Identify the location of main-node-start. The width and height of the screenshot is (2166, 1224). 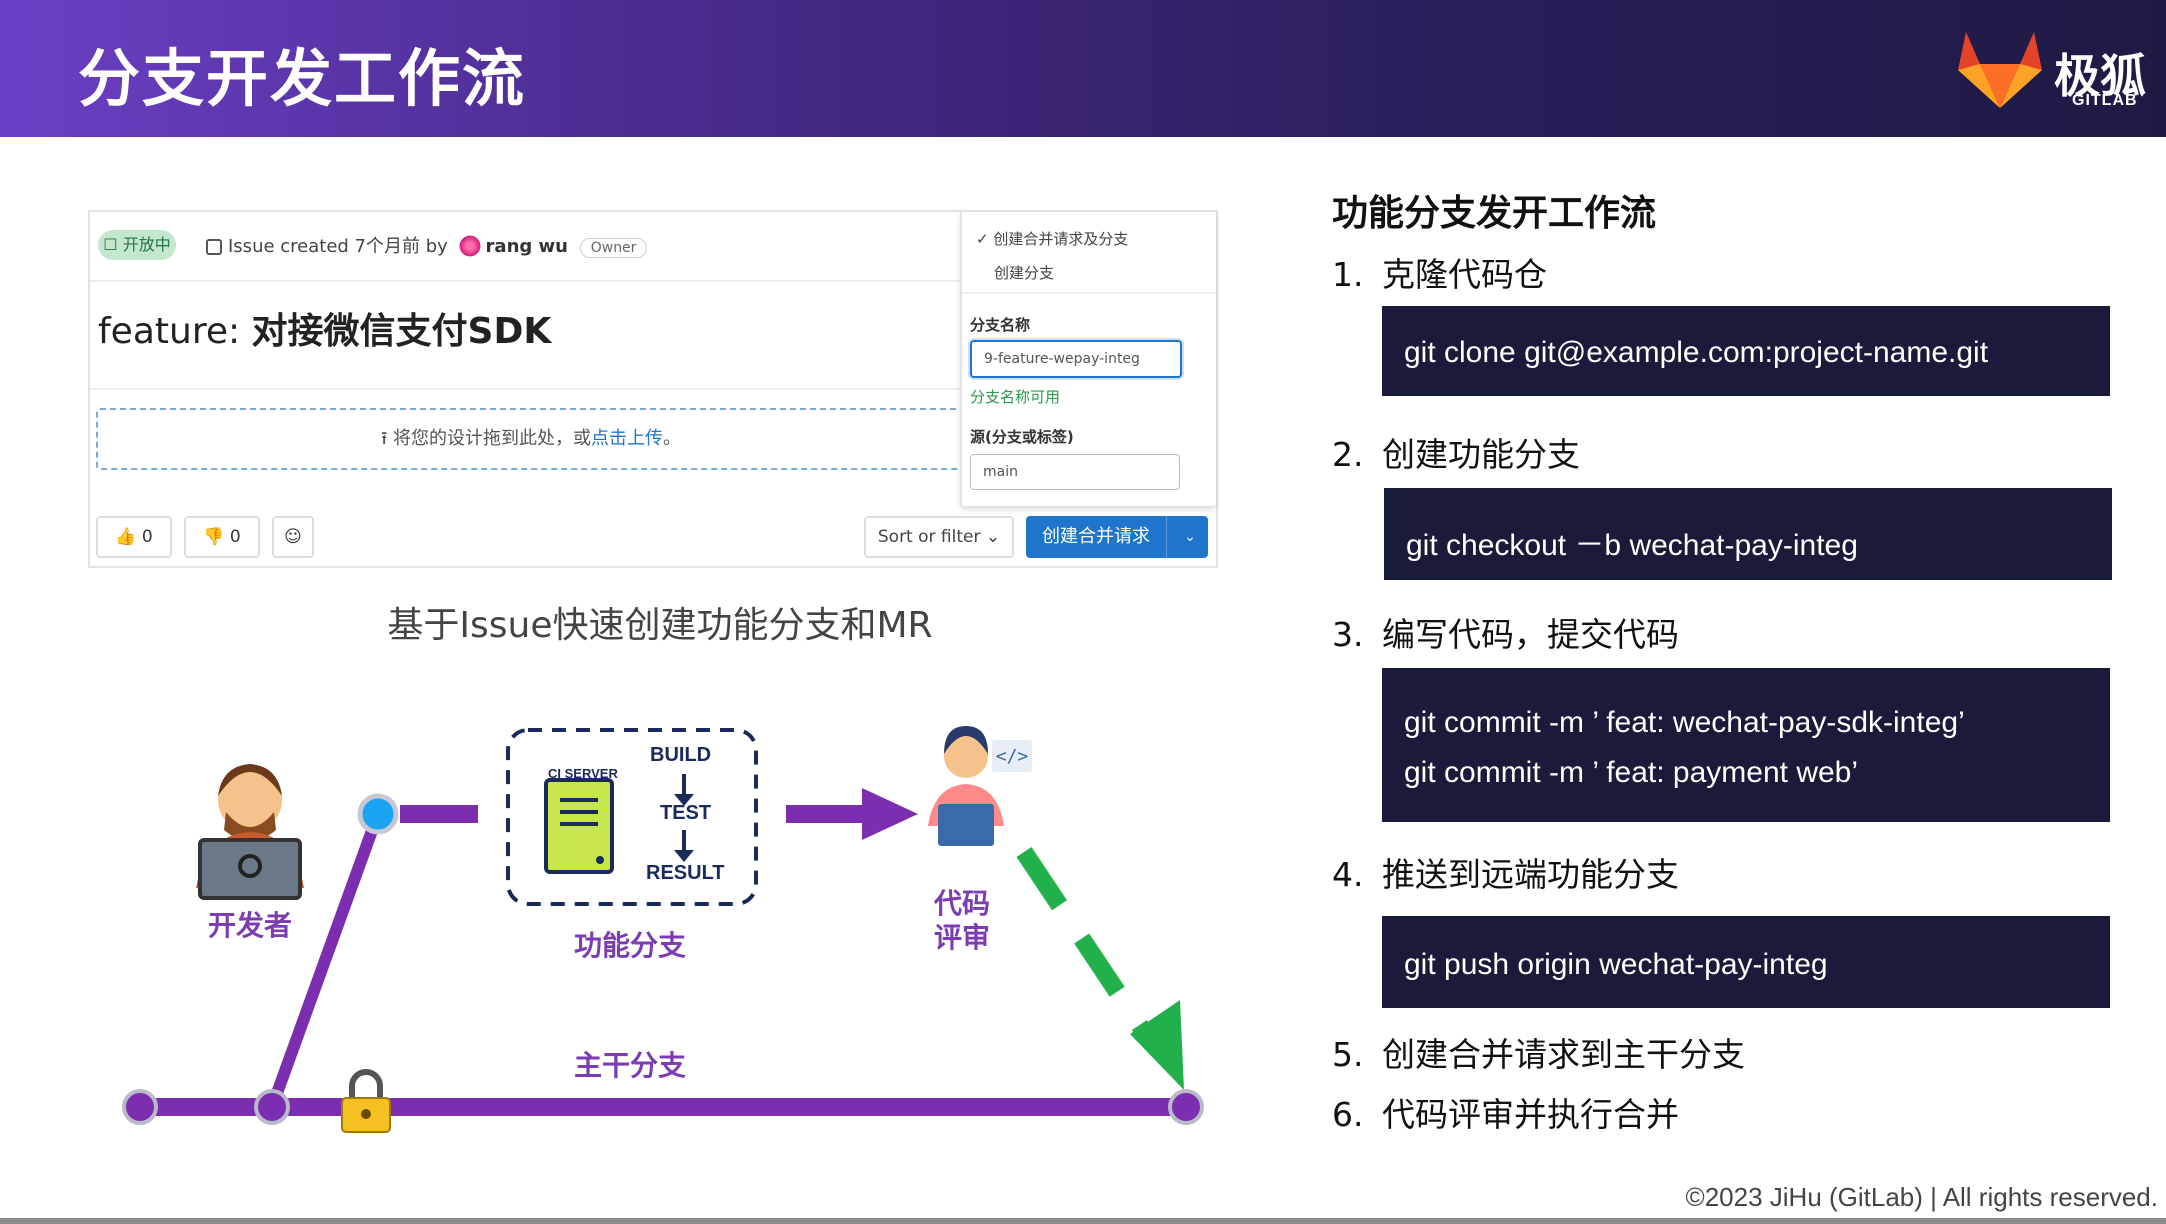
(140, 1107).